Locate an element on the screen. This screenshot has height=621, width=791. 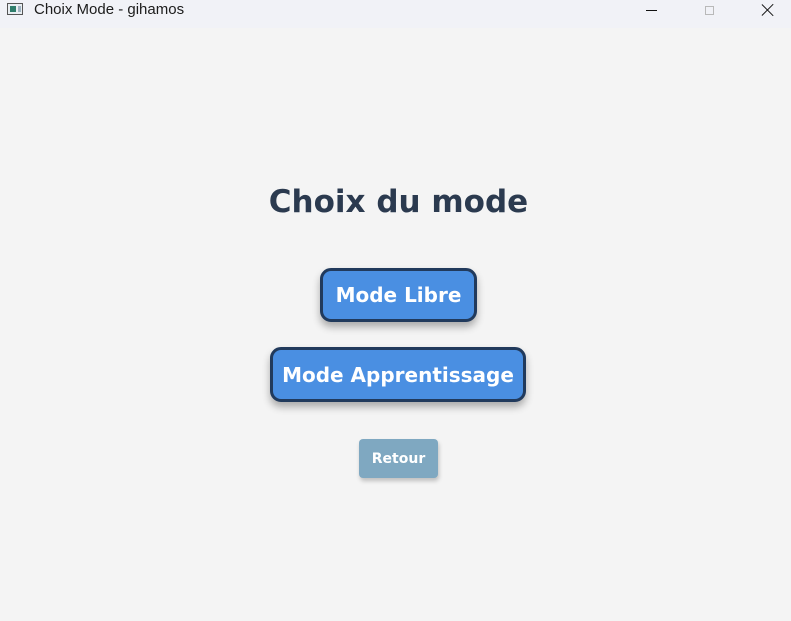
page-title: Choix du mode is located at coordinates (398, 202).